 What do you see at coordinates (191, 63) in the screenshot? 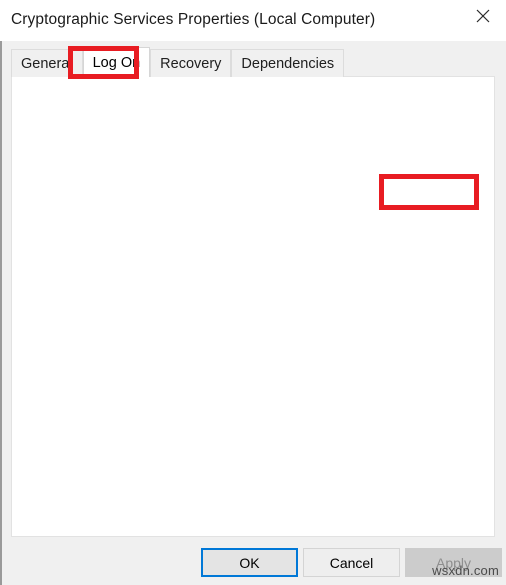
I see `tab-recovery: Recovery` at bounding box center [191, 63].